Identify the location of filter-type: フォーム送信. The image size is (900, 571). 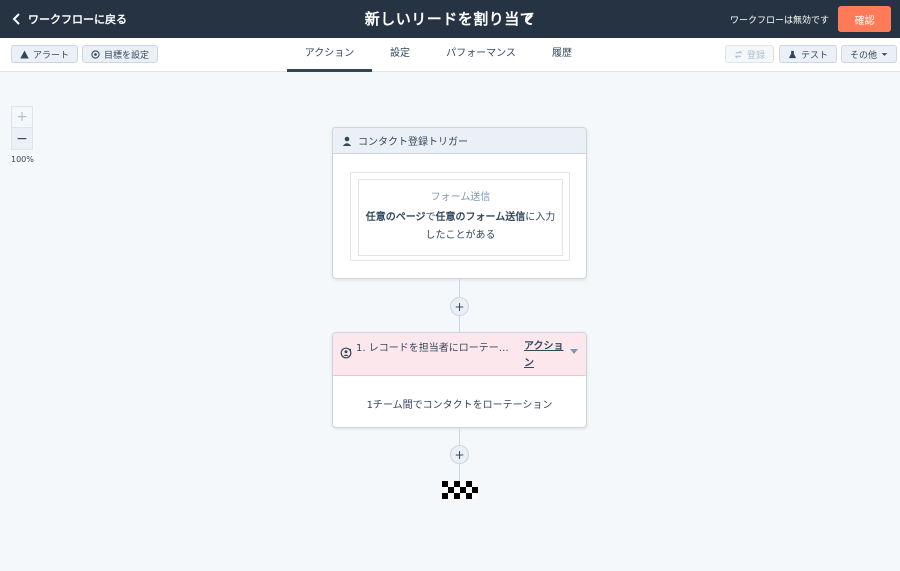
(460, 197).